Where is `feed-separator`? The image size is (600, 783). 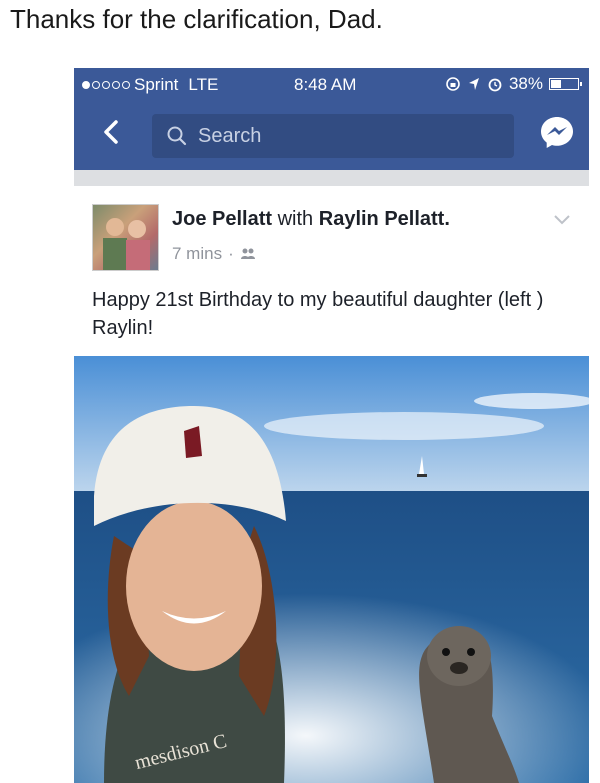 feed-separator is located at coordinates (331, 178).